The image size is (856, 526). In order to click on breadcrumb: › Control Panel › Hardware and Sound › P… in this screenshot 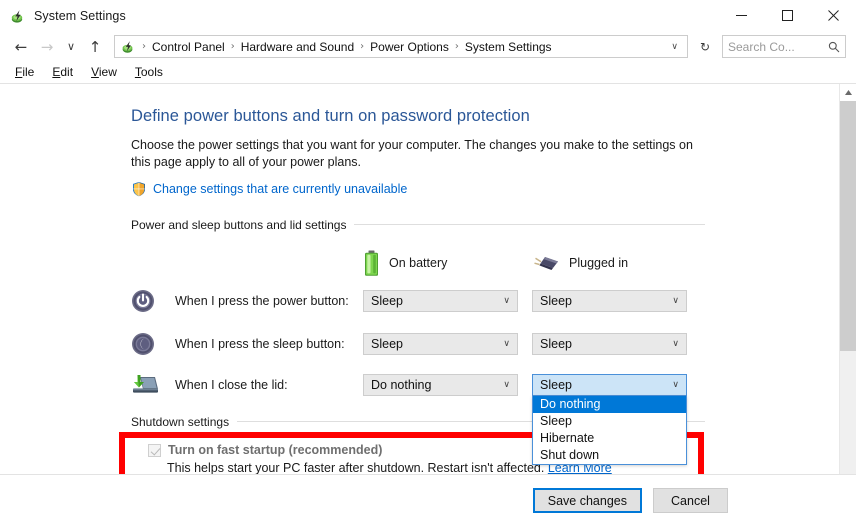, I will do `click(402, 47)`.